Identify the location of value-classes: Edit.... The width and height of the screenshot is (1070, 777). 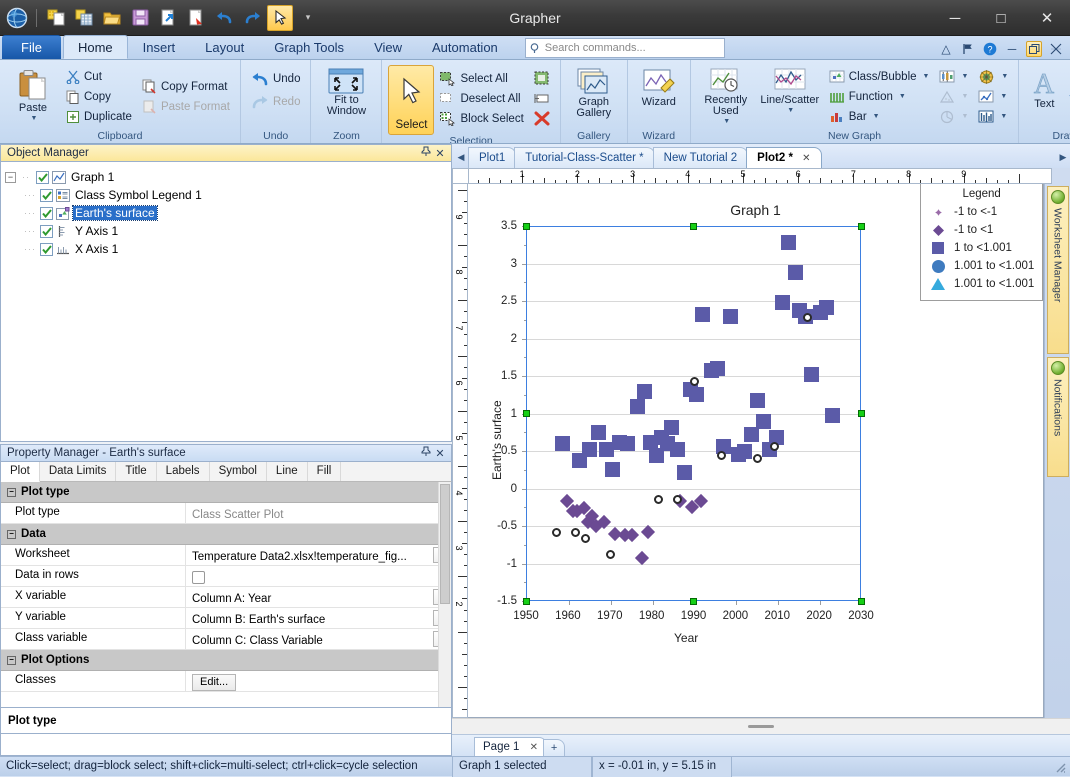
(318, 681).